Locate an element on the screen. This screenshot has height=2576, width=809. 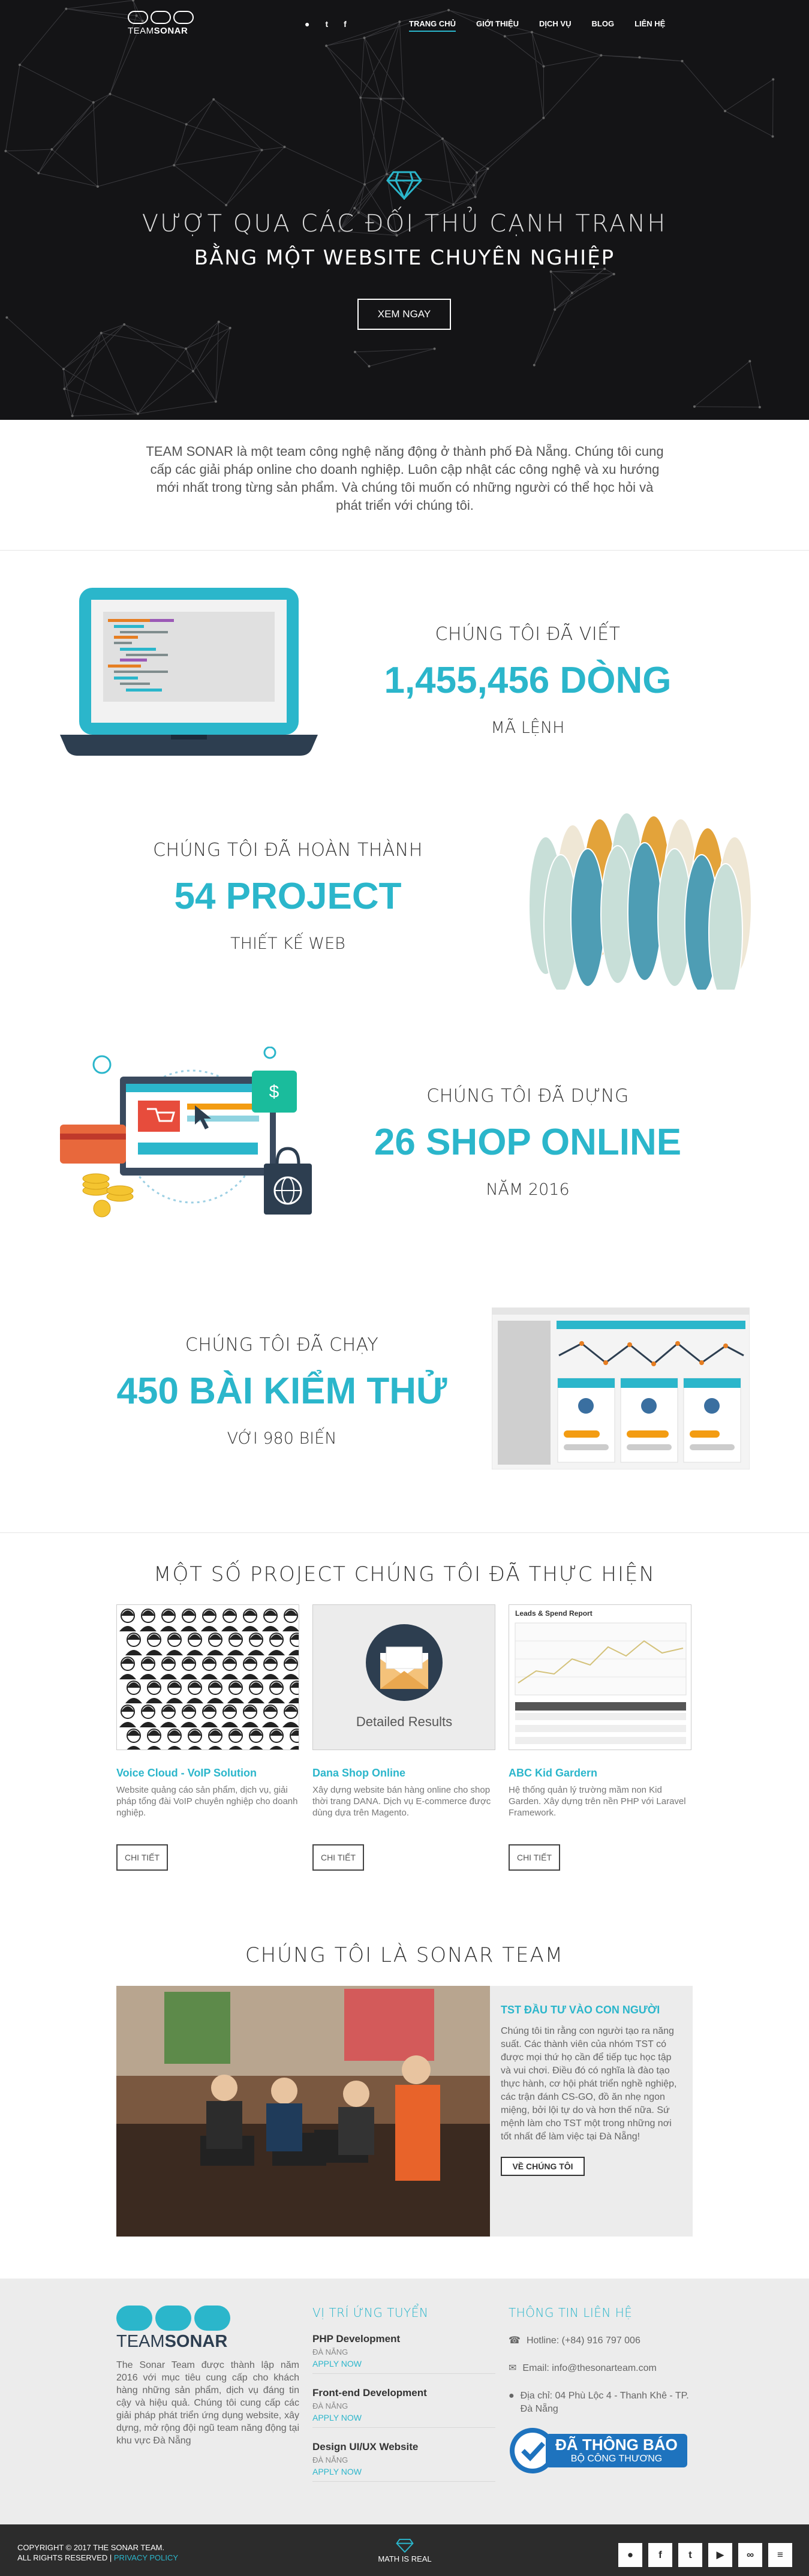
laptop-code-illustration is located at coordinates (189, 672).